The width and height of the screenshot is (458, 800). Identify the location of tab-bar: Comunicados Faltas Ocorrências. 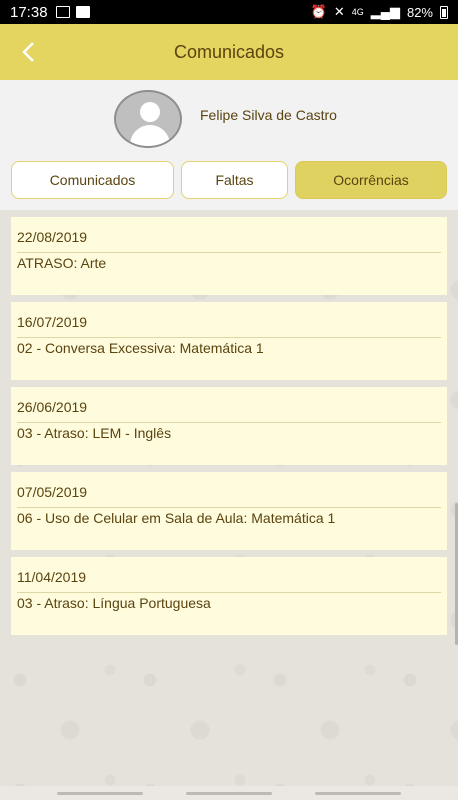
(229, 180).